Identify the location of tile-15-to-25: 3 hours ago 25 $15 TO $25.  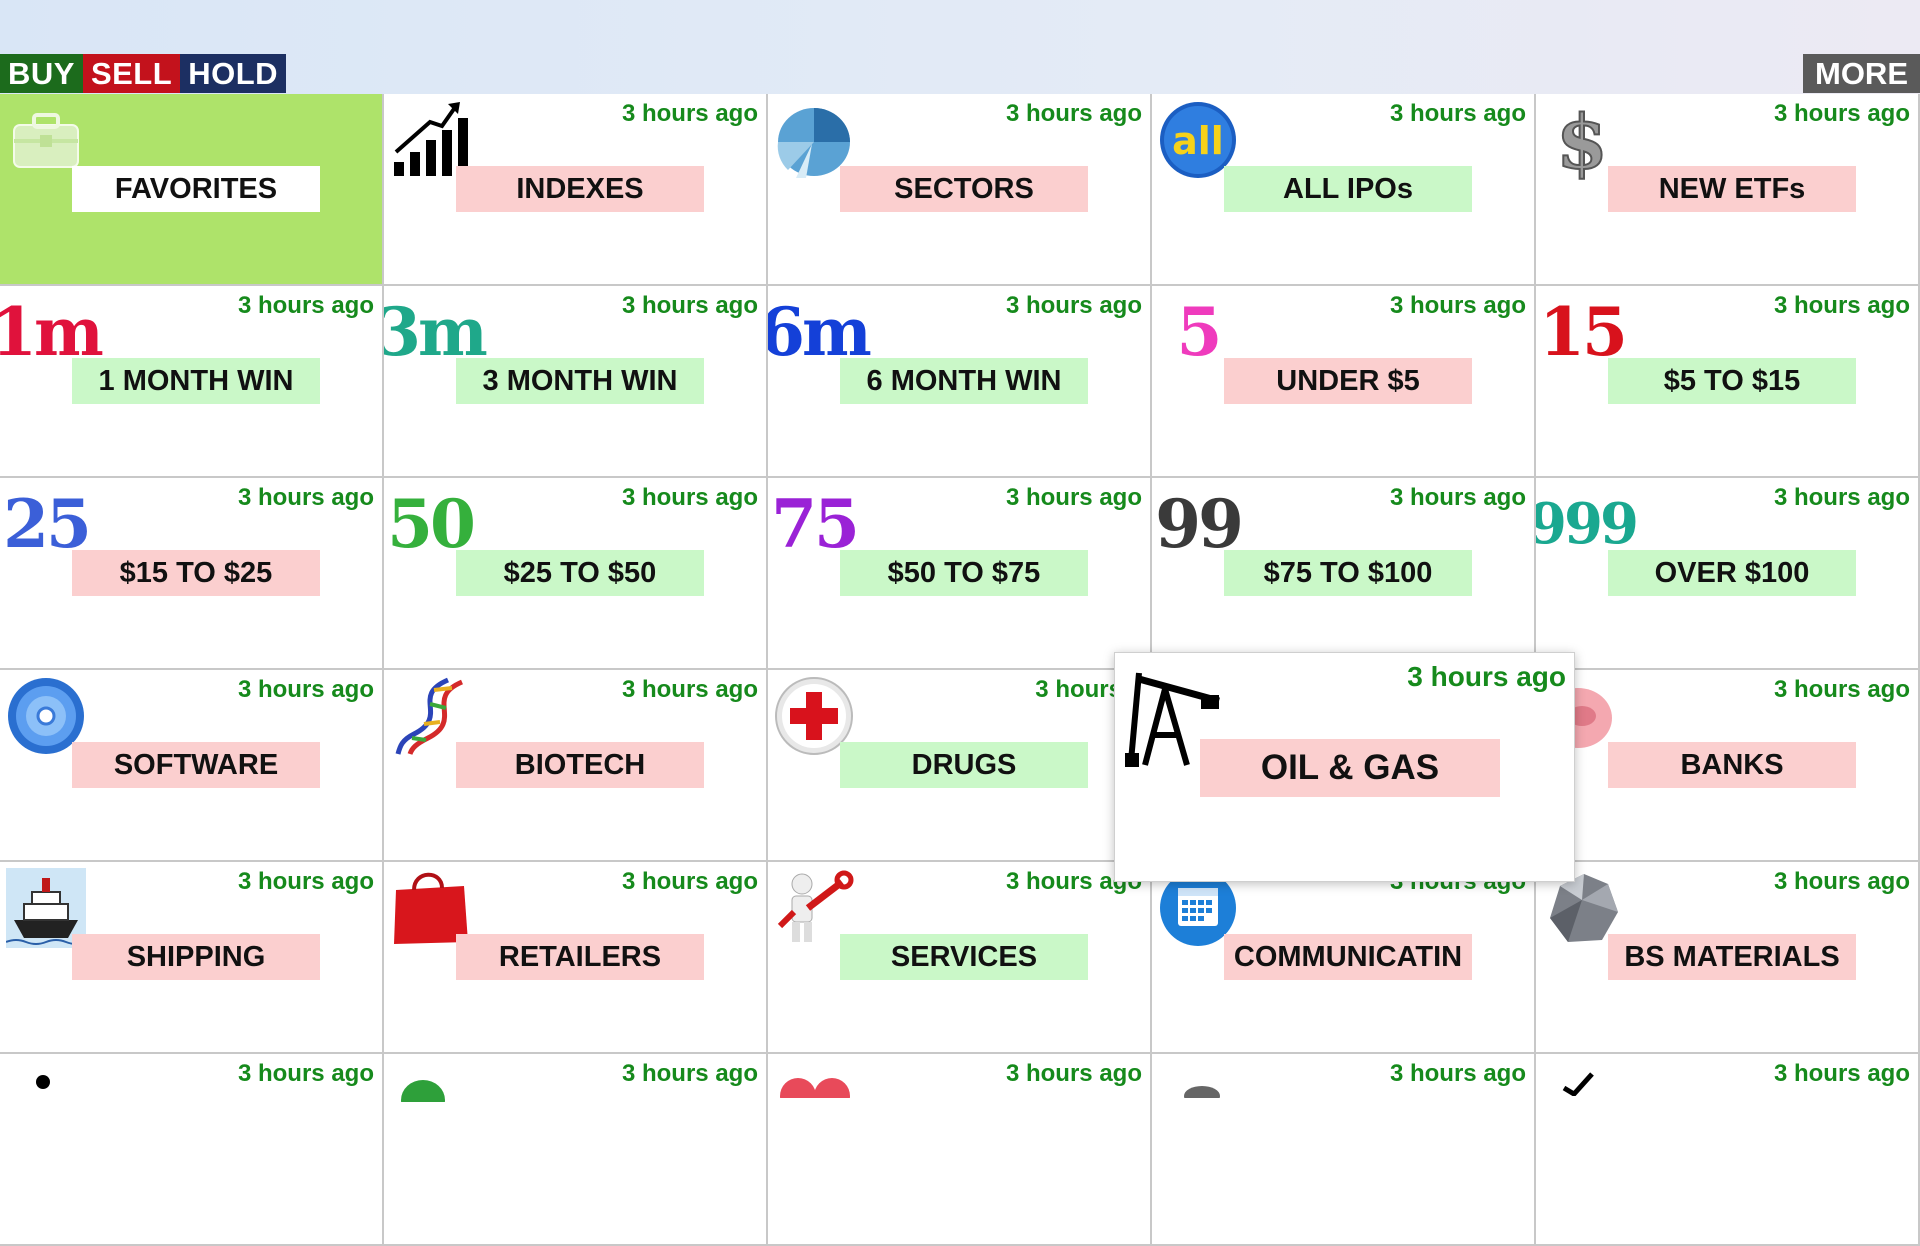
(192, 574).